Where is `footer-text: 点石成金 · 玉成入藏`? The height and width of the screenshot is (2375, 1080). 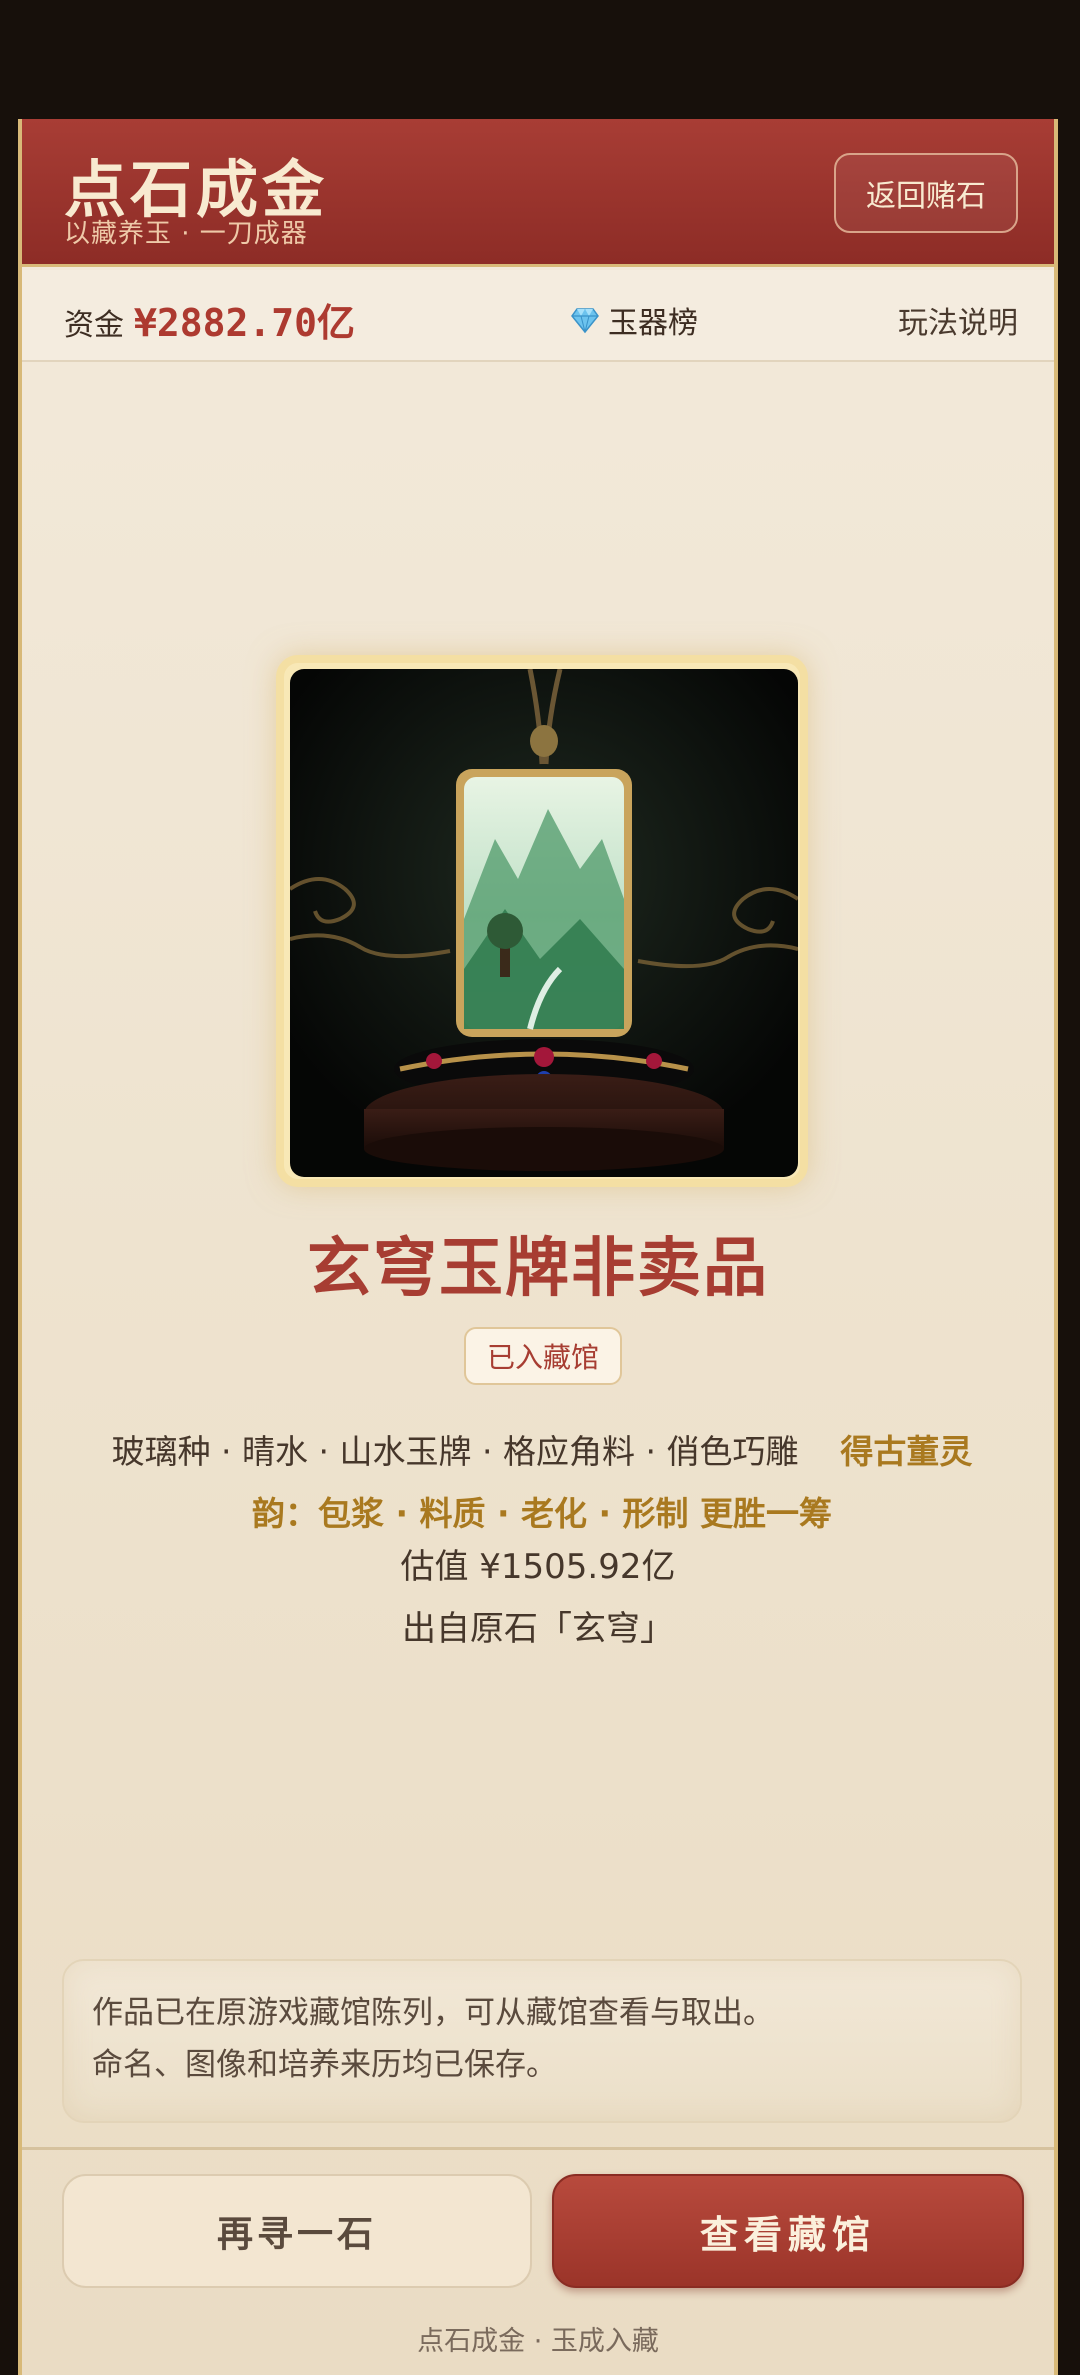 footer-text: 点石成金 · 玉成入藏 is located at coordinates (538, 2341).